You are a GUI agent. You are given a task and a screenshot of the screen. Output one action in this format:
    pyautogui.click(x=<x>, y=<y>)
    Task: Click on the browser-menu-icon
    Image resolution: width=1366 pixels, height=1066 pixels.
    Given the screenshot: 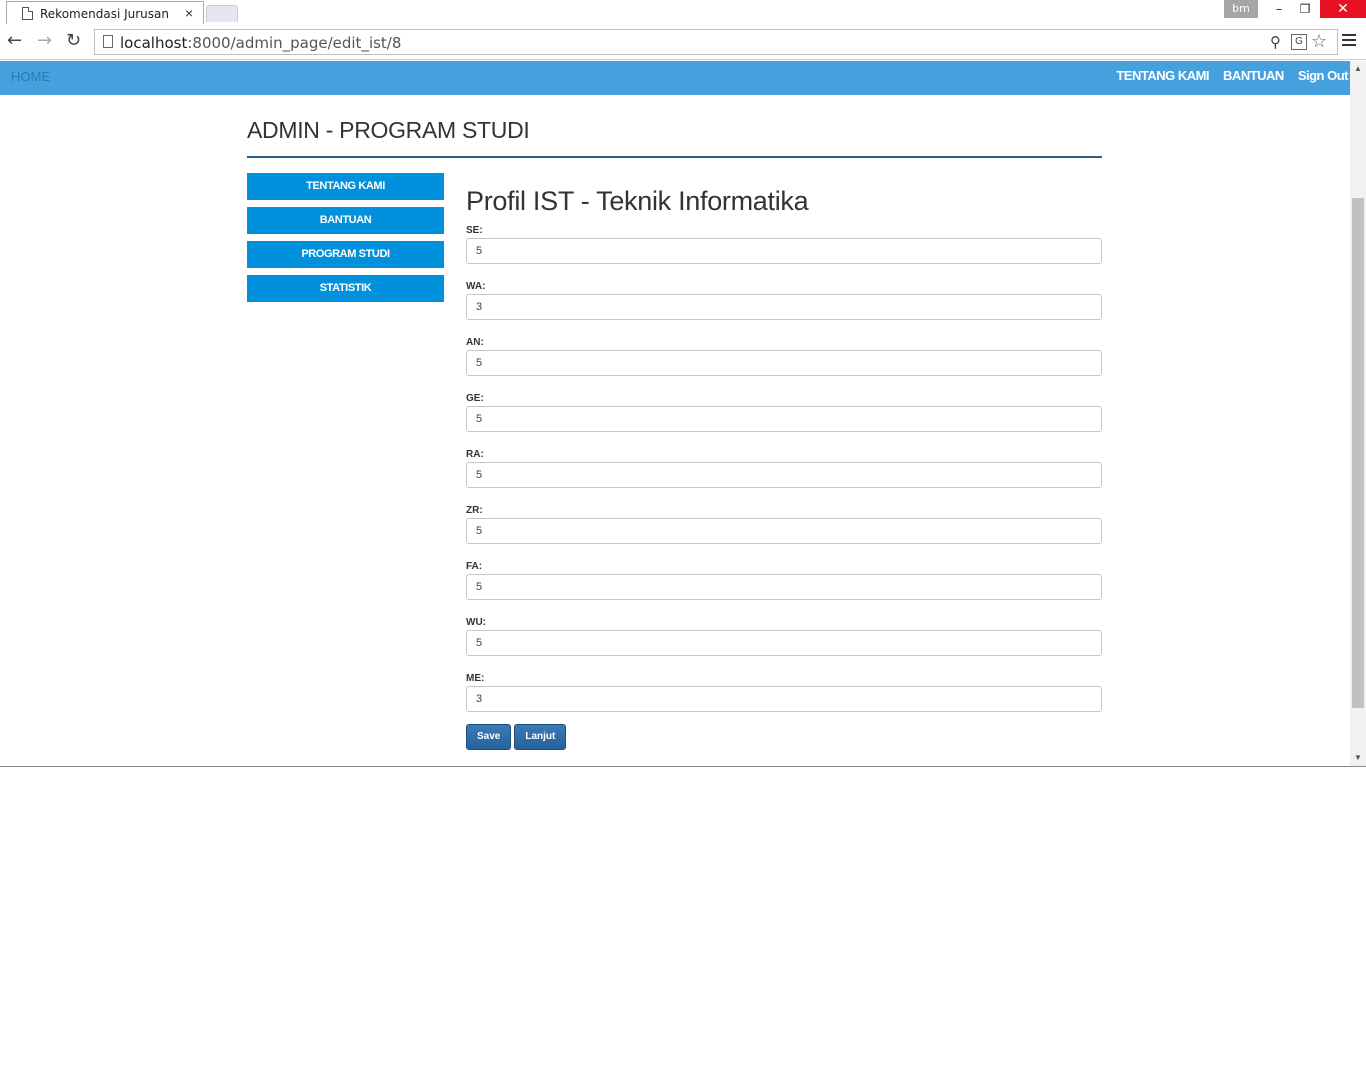 What is the action you would take?
    pyautogui.click(x=1349, y=41)
    